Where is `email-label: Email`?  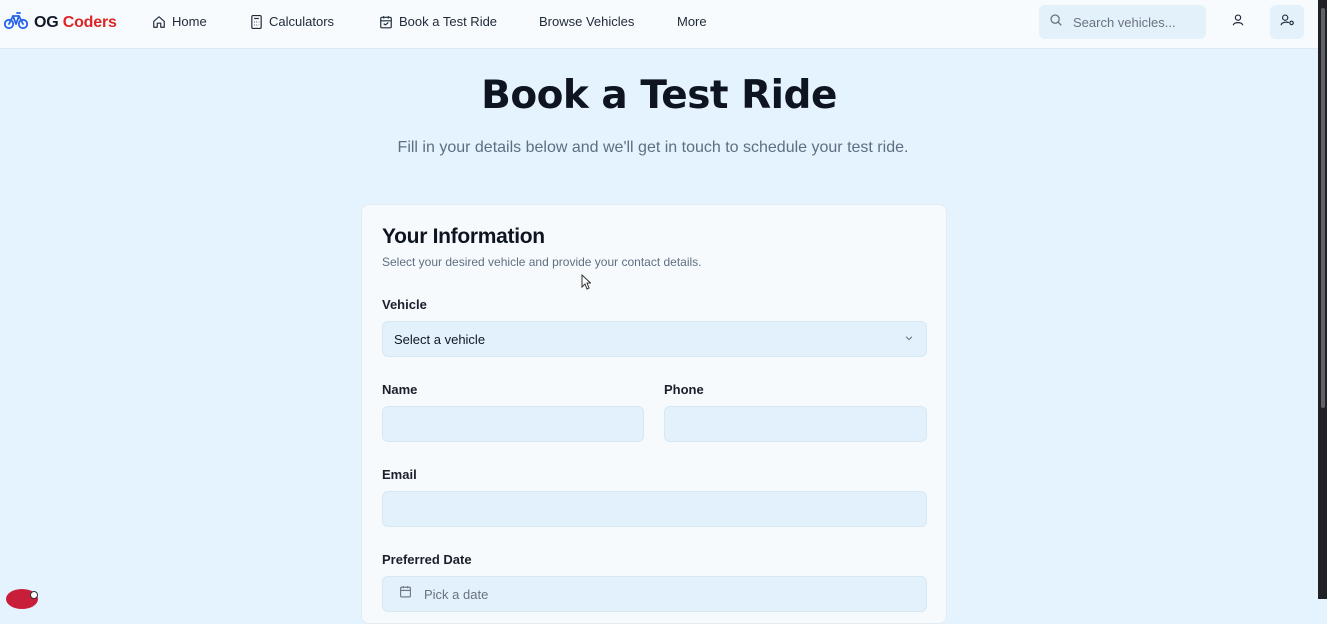 email-label: Email is located at coordinates (399, 474).